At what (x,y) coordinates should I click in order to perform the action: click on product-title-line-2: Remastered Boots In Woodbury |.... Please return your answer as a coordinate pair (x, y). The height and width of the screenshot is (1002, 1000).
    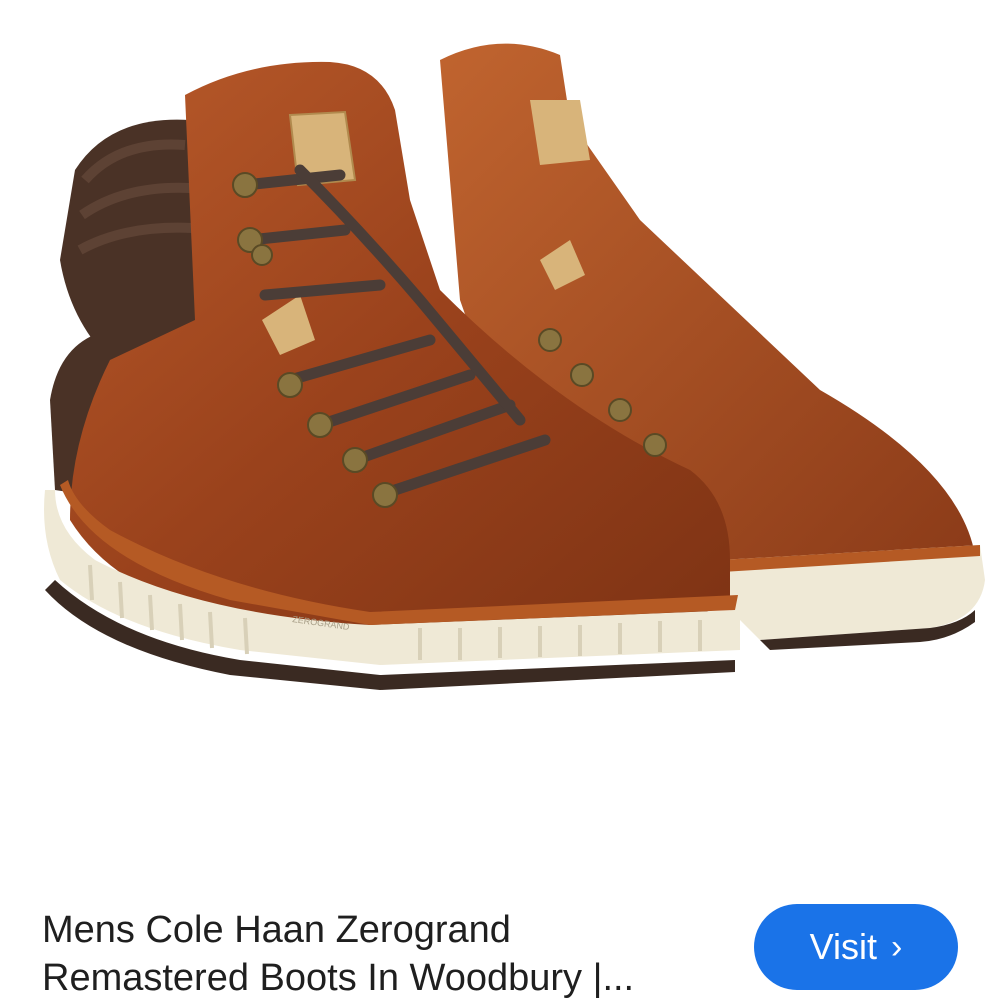
    Looking at the image, I should click on (338, 978).